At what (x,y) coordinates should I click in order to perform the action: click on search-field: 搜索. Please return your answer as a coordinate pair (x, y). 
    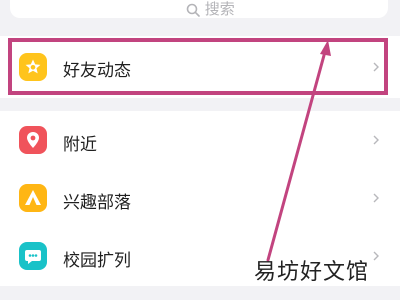
    Looking at the image, I should click on (210, 9).